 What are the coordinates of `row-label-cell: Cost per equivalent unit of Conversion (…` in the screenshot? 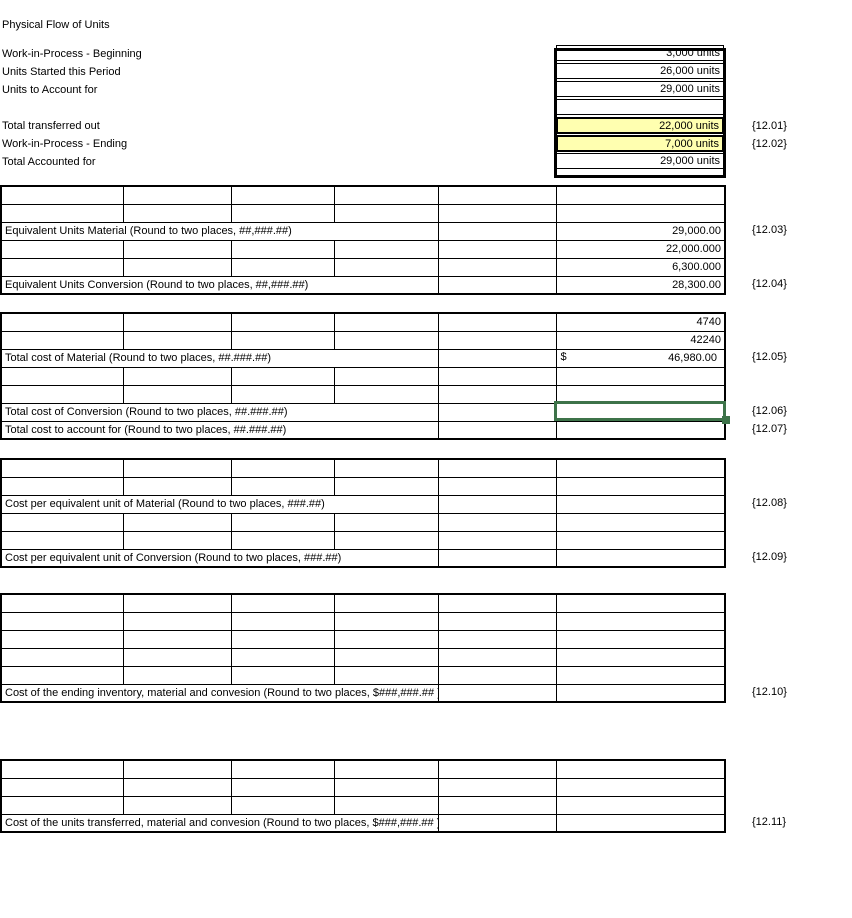 It's located at (219, 558).